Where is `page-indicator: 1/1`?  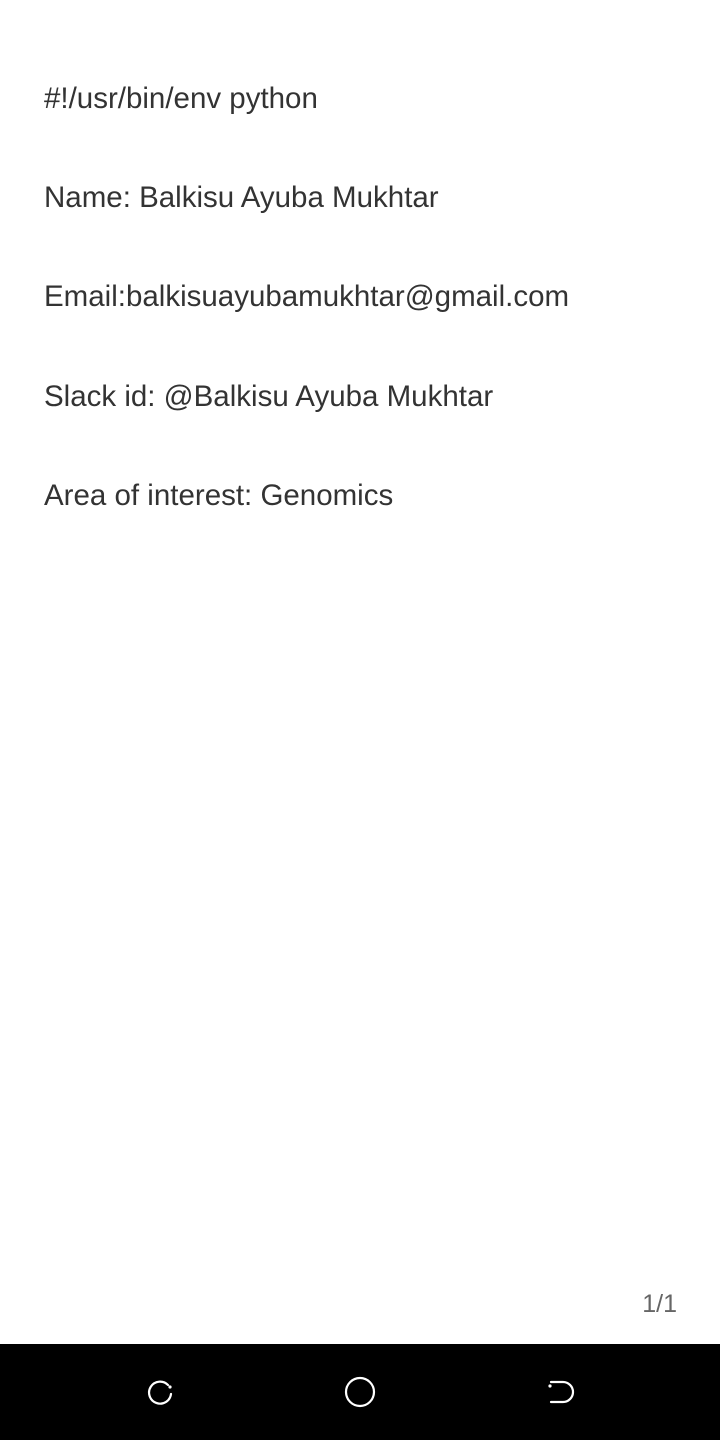
page-indicator: 1/1 is located at coordinates (659, 1304).